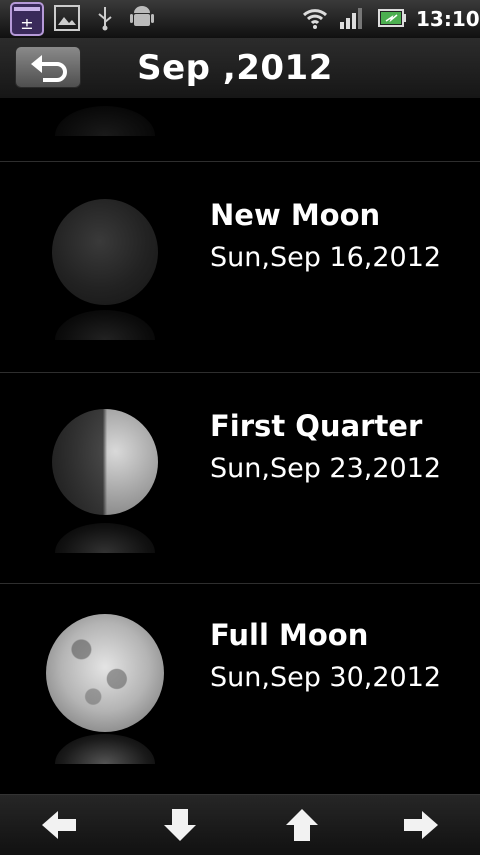  What do you see at coordinates (235, 68) in the screenshot?
I see `page-title: Sep ,2012` at bounding box center [235, 68].